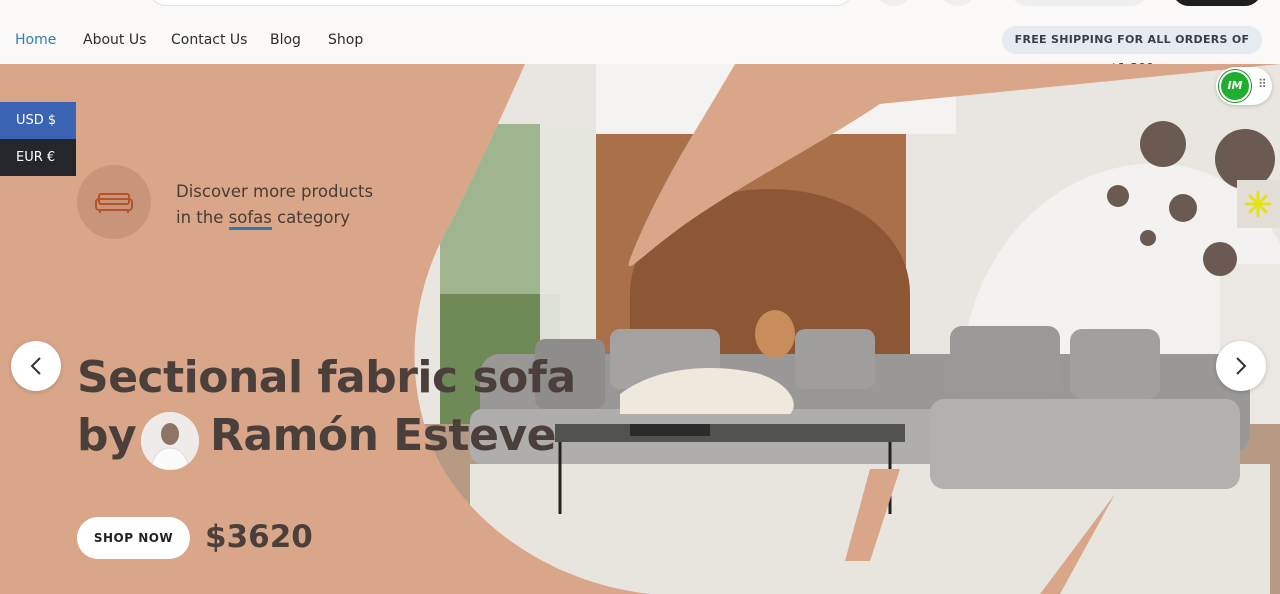 The height and width of the screenshot is (594, 1280). What do you see at coordinates (1132, 50) in the screenshot?
I see `free-shipping-banner: FREE SHIPPING FOR ALL ORDERS OF $1.300` at bounding box center [1132, 50].